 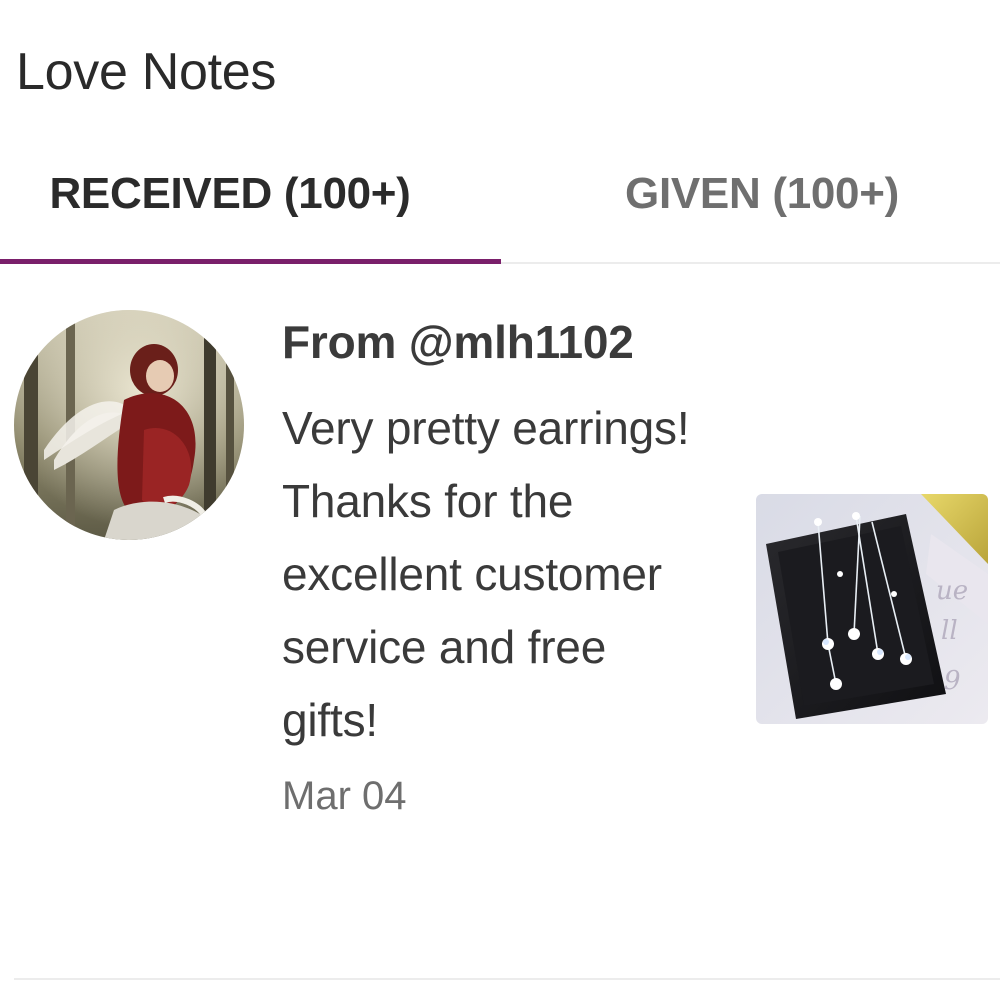 I want to click on svg-text: ll, so click(x=949, y=631).